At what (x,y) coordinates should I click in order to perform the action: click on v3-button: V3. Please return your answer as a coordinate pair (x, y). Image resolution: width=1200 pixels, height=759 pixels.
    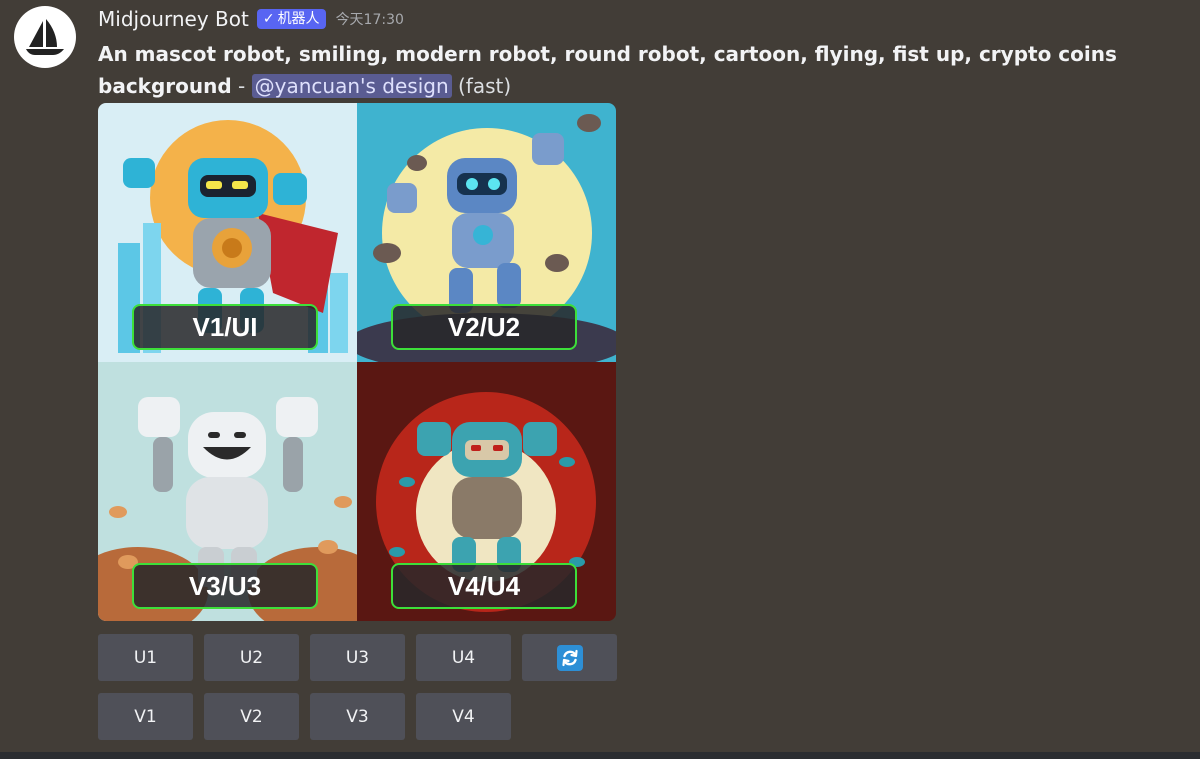
    Looking at the image, I should click on (357, 716).